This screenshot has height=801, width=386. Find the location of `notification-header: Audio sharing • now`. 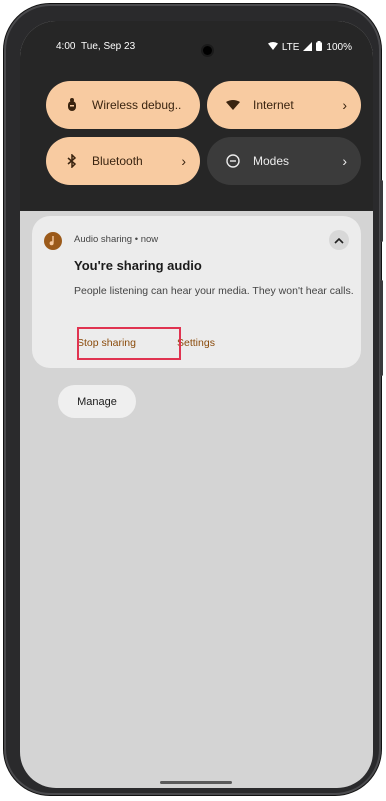

notification-header: Audio sharing • now is located at coordinates (116, 239).